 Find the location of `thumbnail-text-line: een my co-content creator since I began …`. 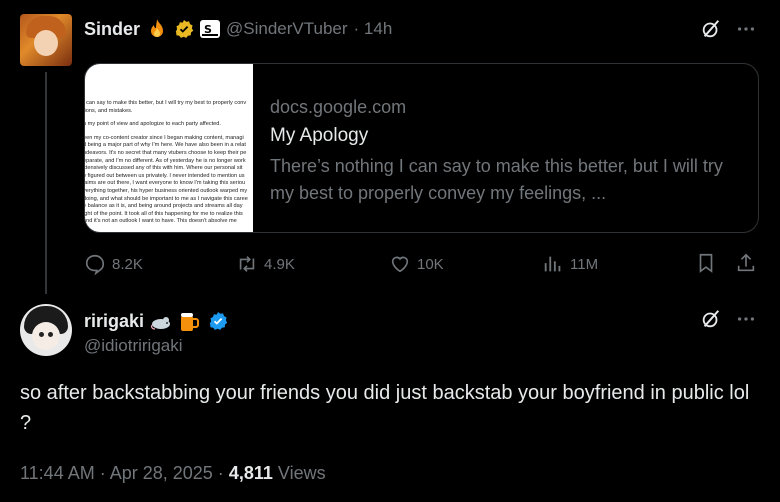

thumbnail-text-line: een my co-content creator since I began … is located at coordinates (164, 137).